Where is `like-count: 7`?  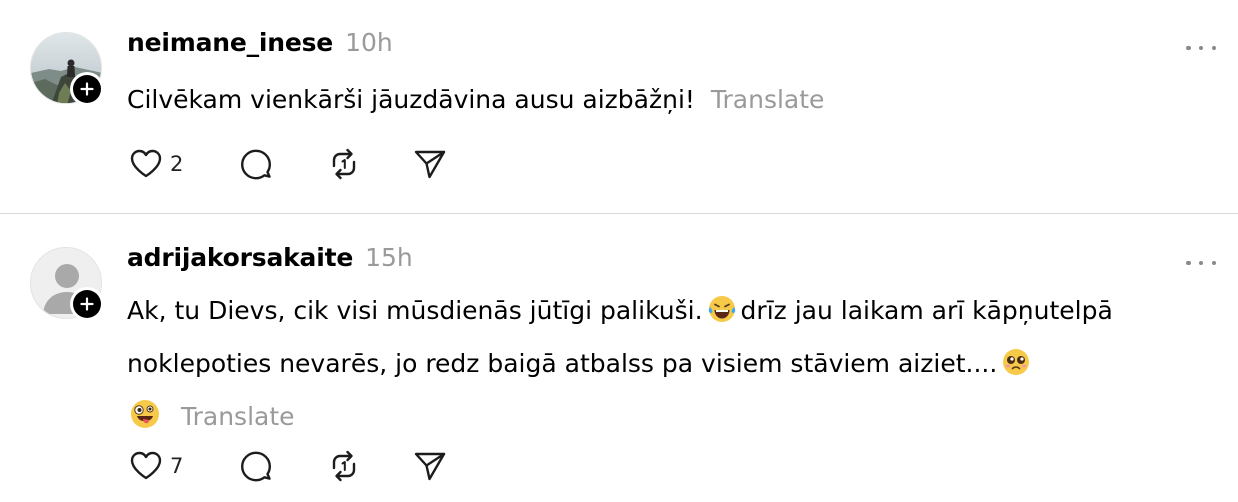 like-count: 7 is located at coordinates (177, 466).